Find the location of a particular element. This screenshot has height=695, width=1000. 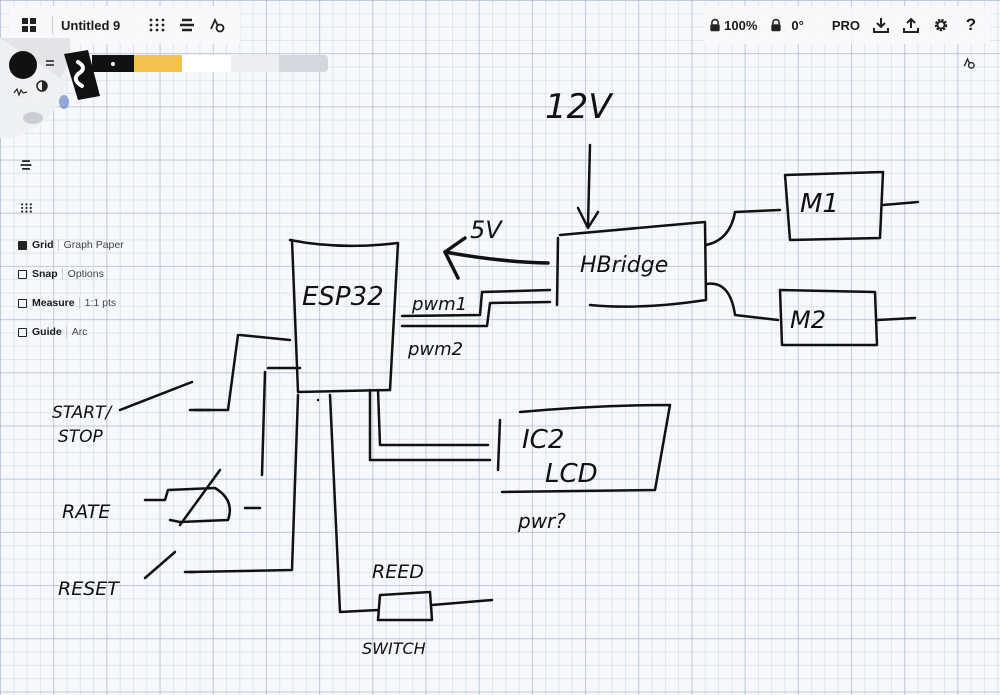

swatch-gray is located at coordinates (303, 63).